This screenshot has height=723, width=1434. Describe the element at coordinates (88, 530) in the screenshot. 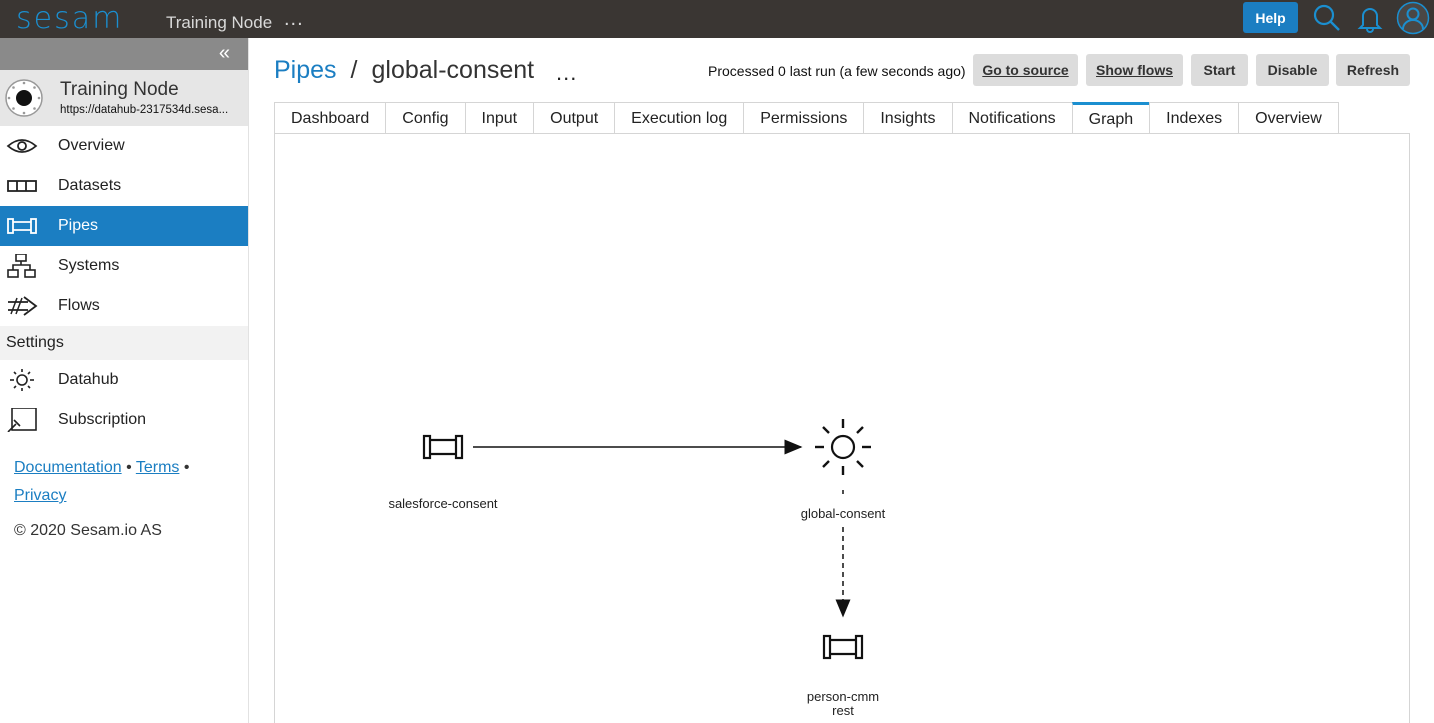

I see `copyright: © 2020 Sesam.io AS` at that location.